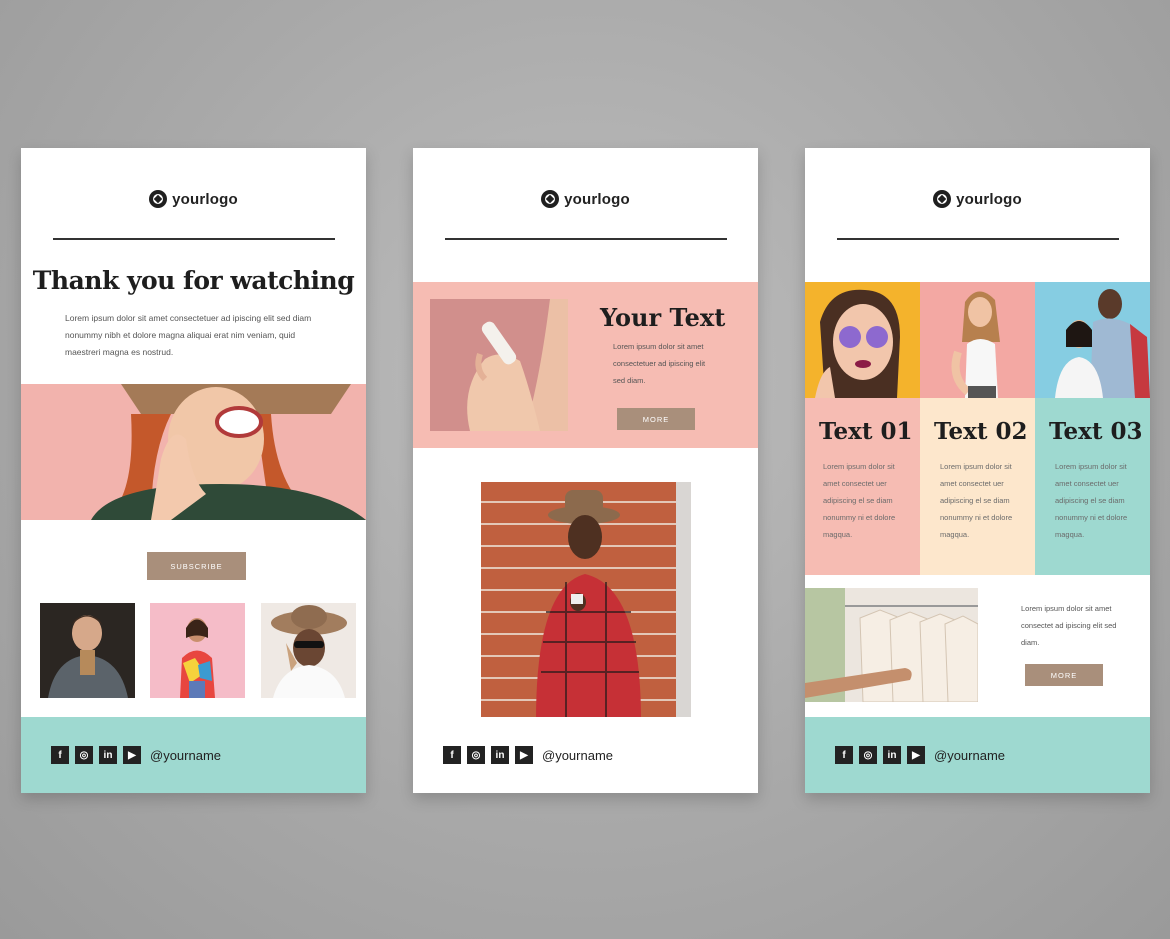 This screenshot has height=939, width=1170. I want to click on photo-clothing-rack, so click(891, 645).